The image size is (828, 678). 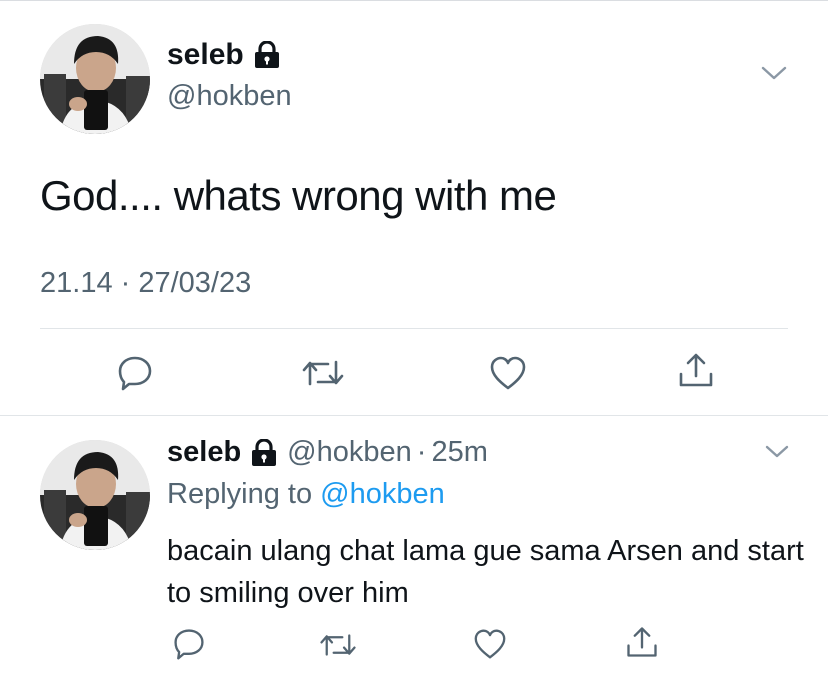 What do you see at coordinates (240, 494) in the screenshot?
I see `replying-prefix: Replying to` at bounding box center [240, 494].